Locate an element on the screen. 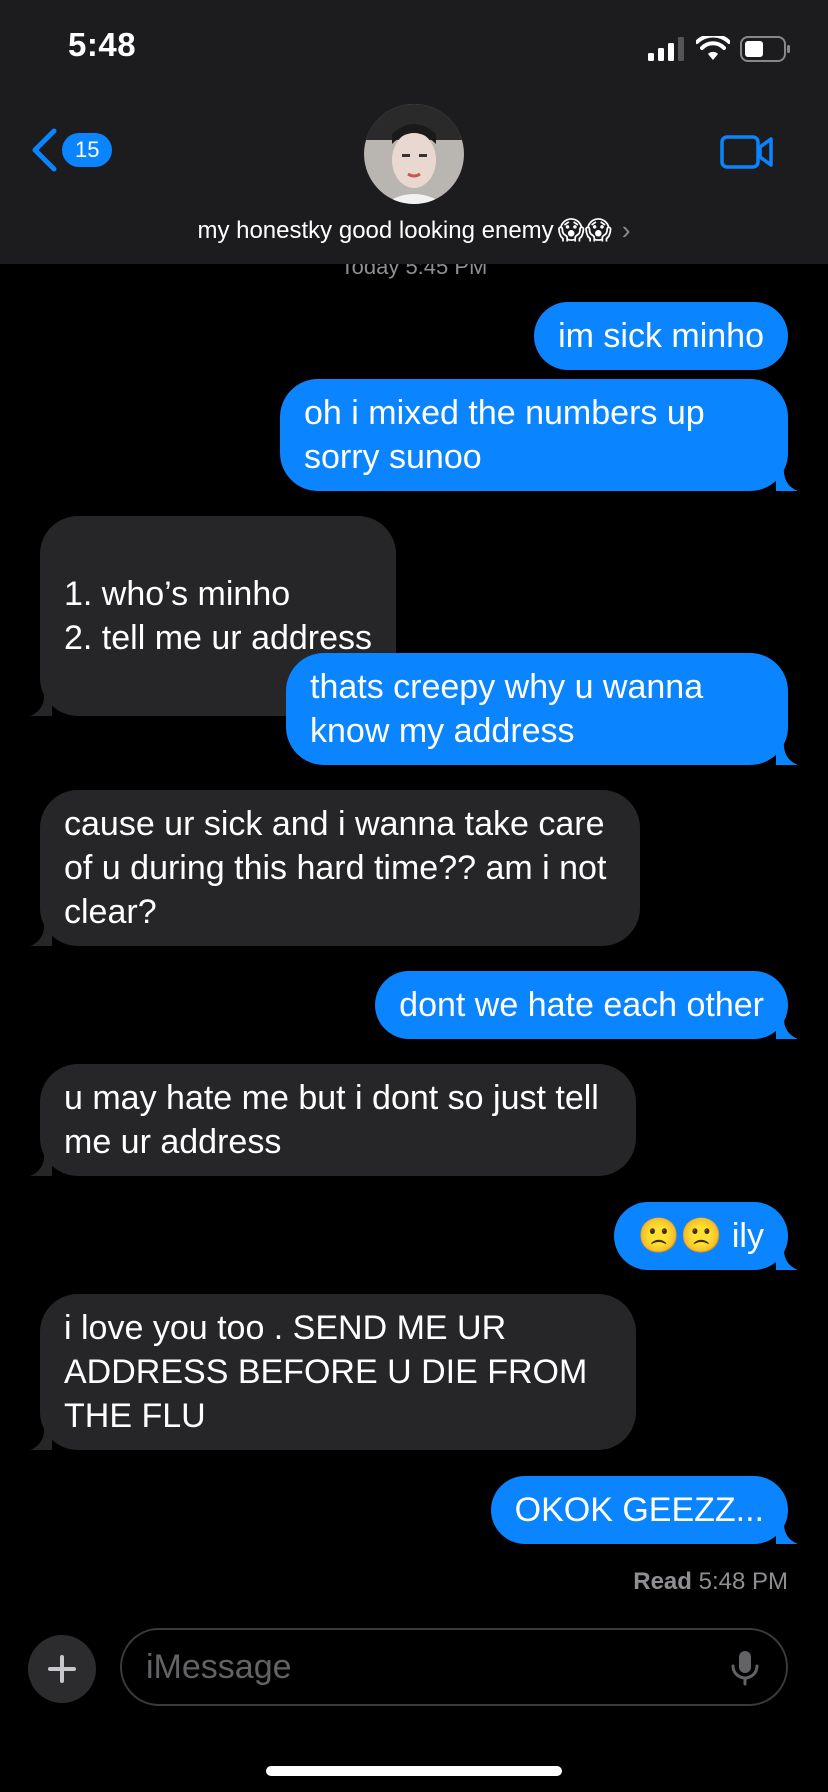 This screenshot has width=828, height=1792. chevron-right-icon: › is located at coordinates (626, 230).